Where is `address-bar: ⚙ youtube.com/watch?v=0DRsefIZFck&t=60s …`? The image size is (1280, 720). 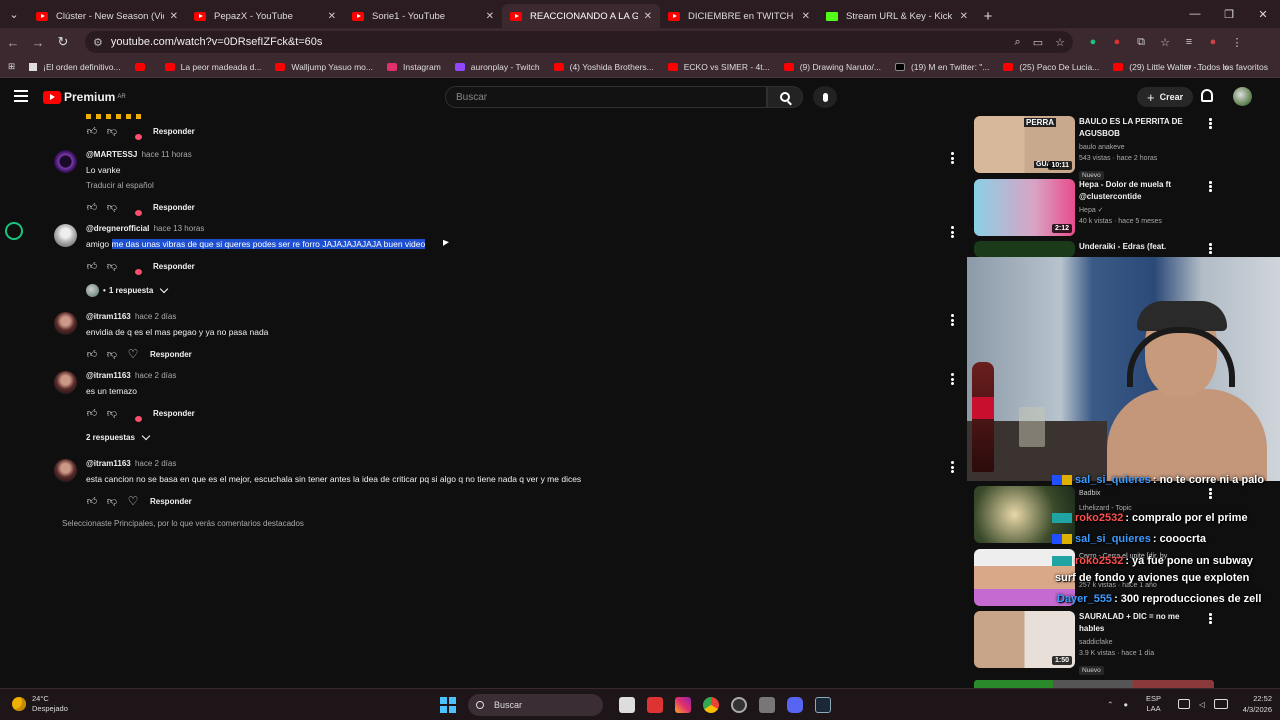 address-bar: ⚙ youtube.com/watch?v=0DRsefIZFck&t=60s … is located at coordinates (579, 42).